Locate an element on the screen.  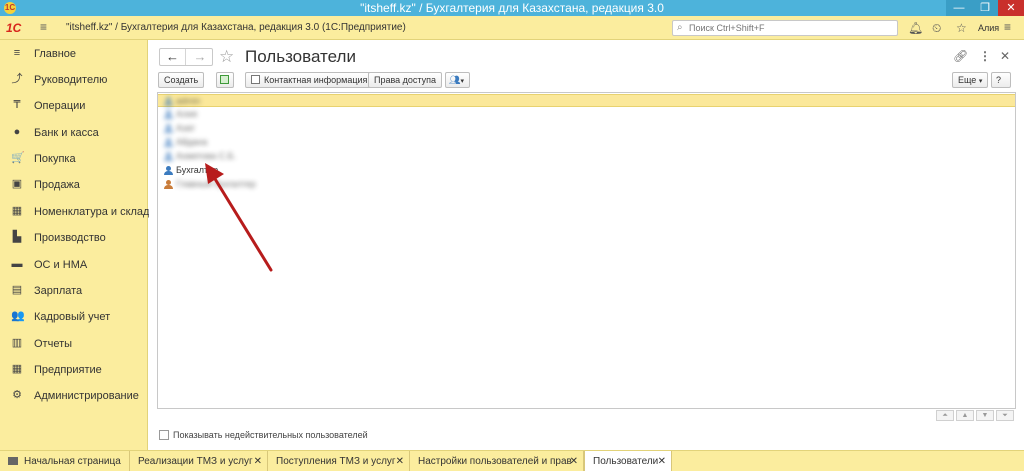
tab-label: Начальная страница is located at coordinates (72, 461).